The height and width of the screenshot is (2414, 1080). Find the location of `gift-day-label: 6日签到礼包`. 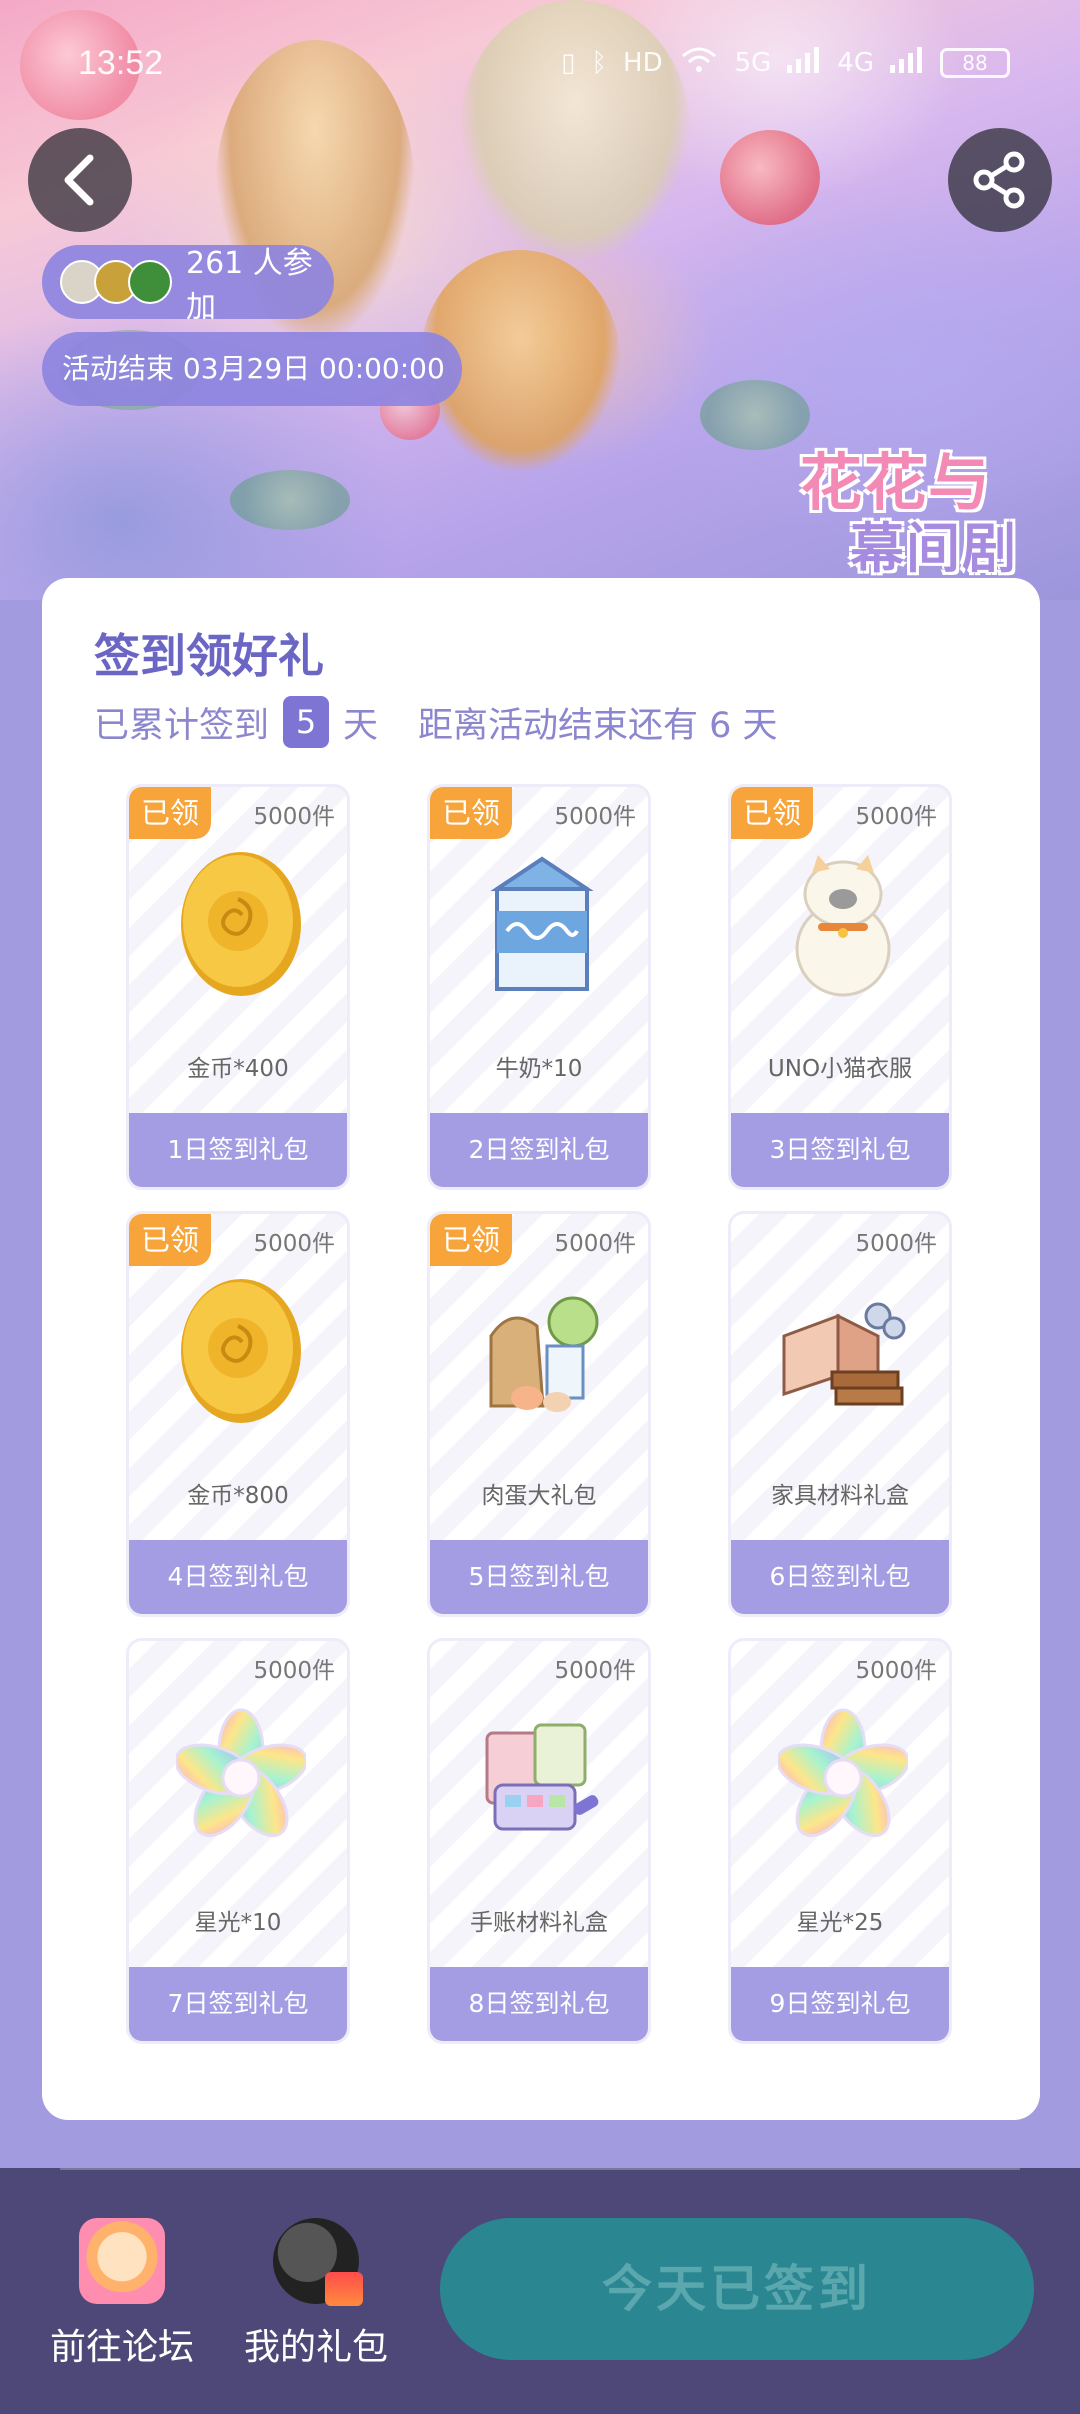

gift-day-label: 6日签到礼包 is located at coordinates (840, 1577).